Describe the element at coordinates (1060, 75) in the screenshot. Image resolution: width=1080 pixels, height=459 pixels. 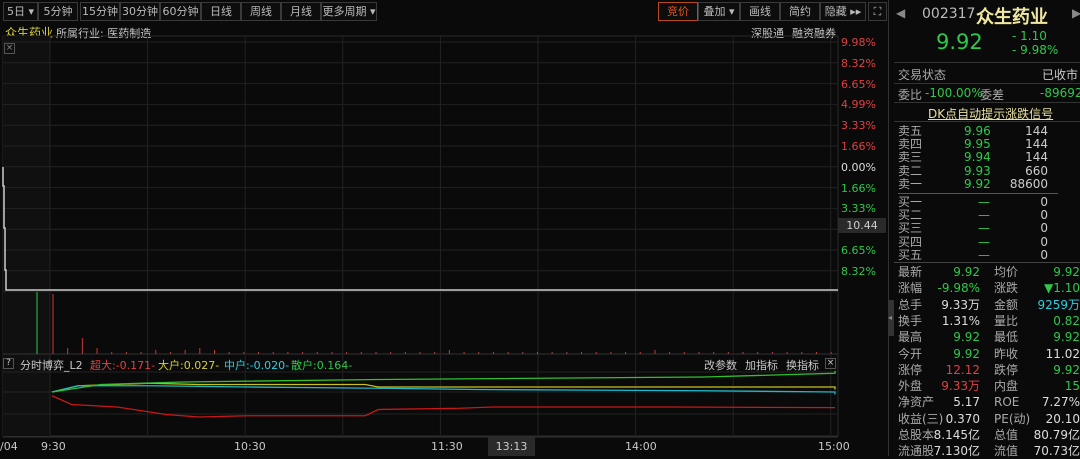
I see `status-value: 已收市` at that location.